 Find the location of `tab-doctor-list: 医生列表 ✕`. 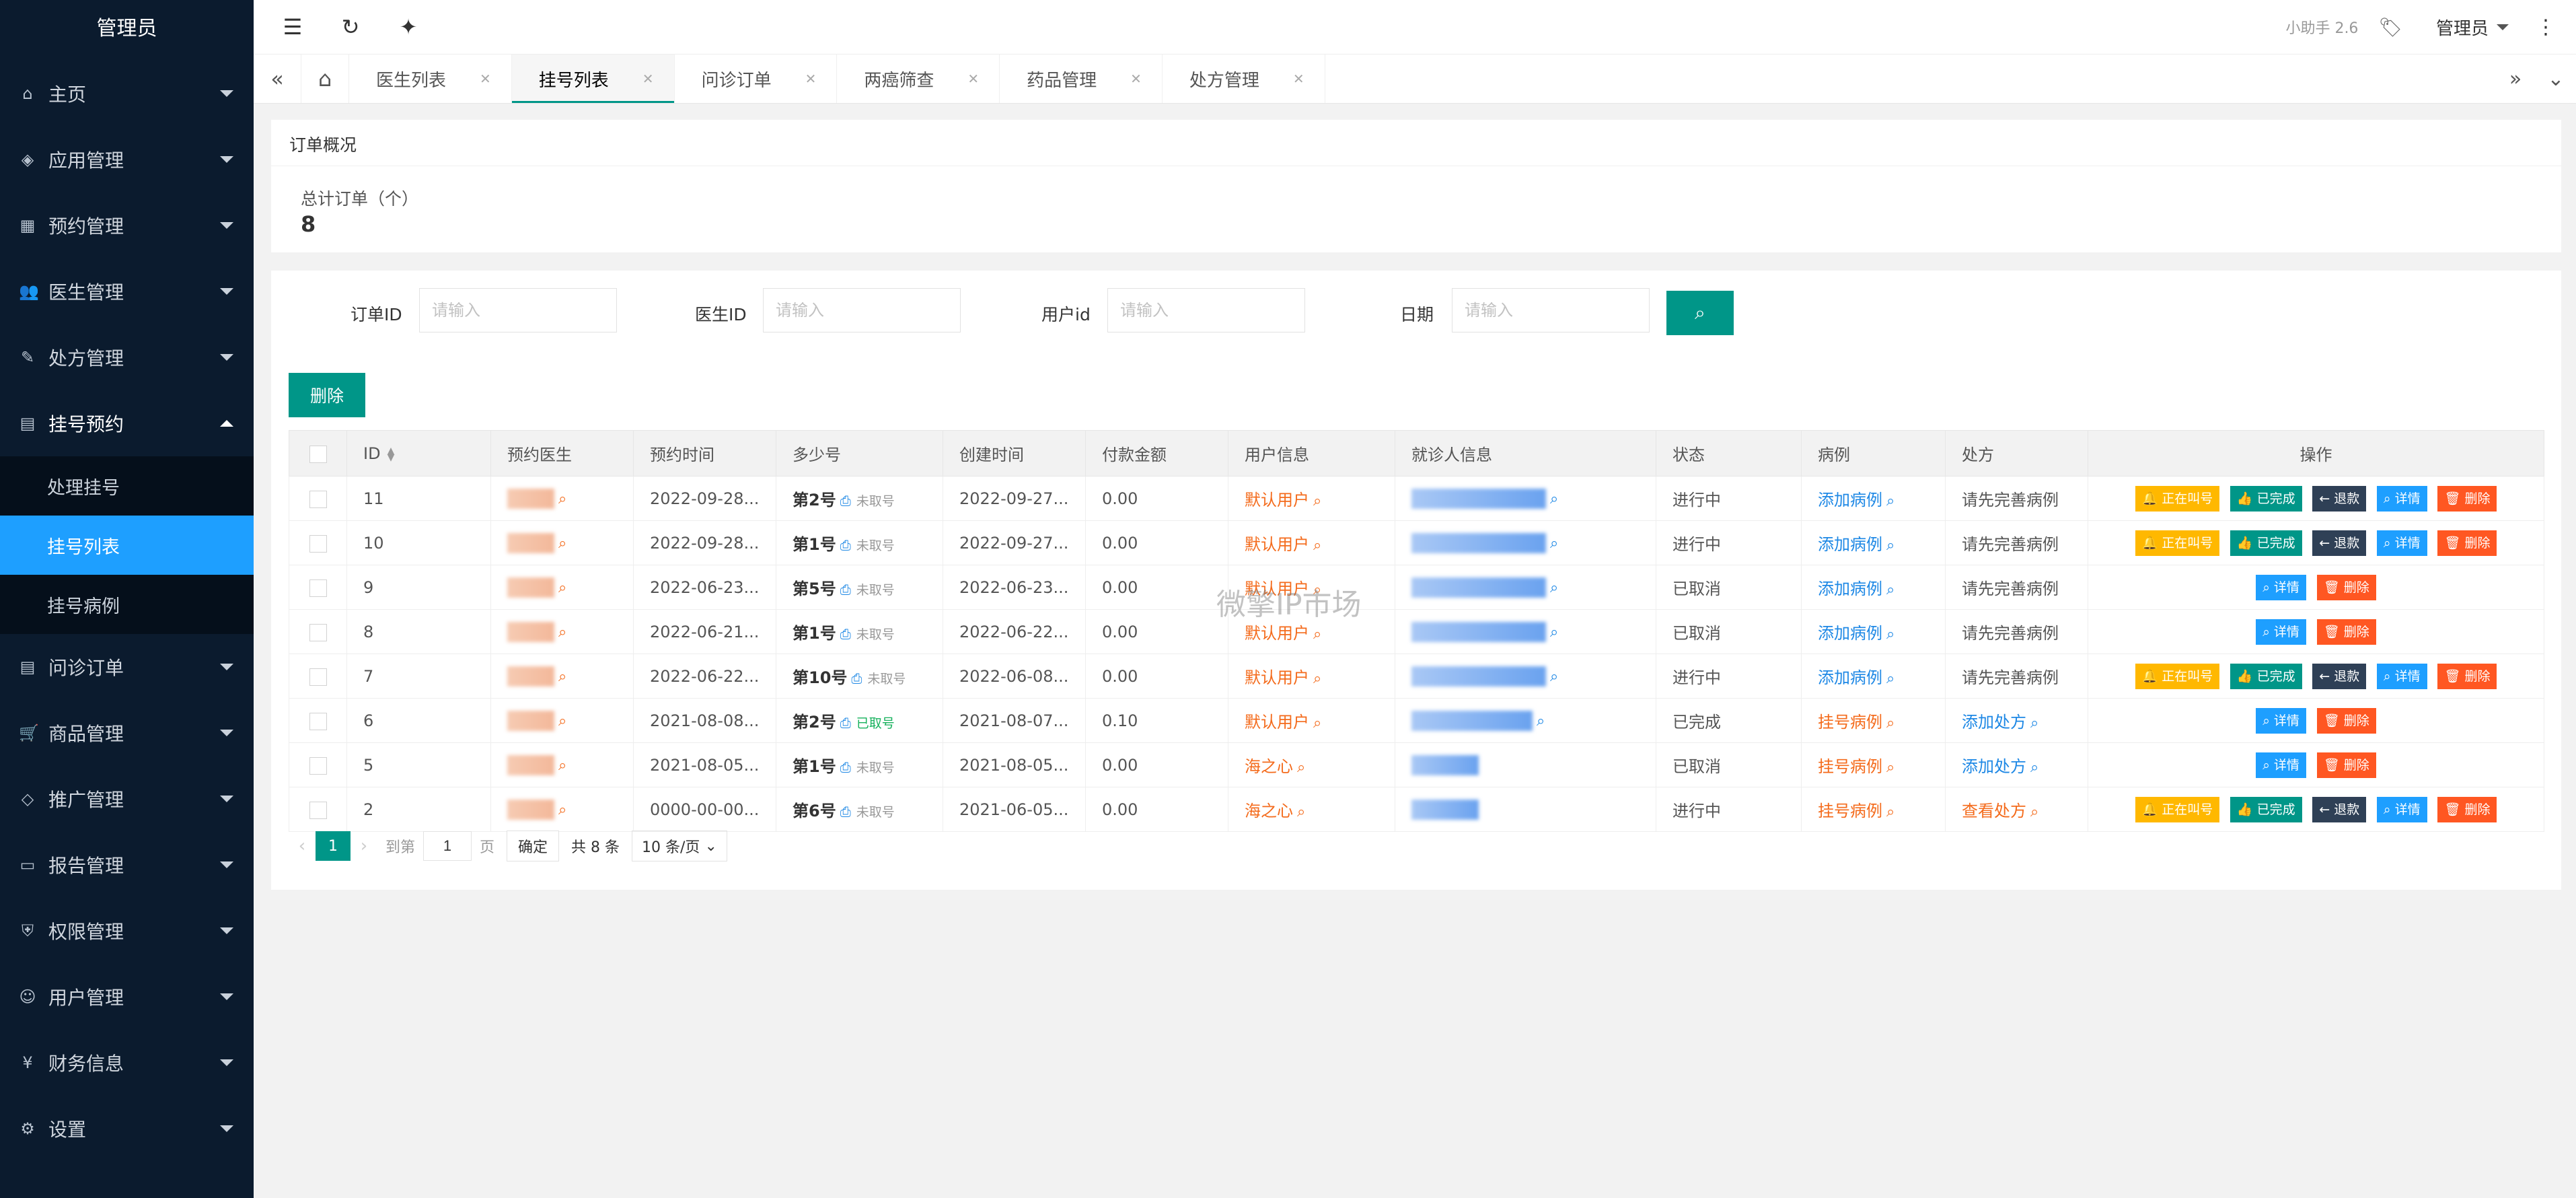

tab-doctor-list: 医生列表 ✕ is located at coordinates (430, 79).